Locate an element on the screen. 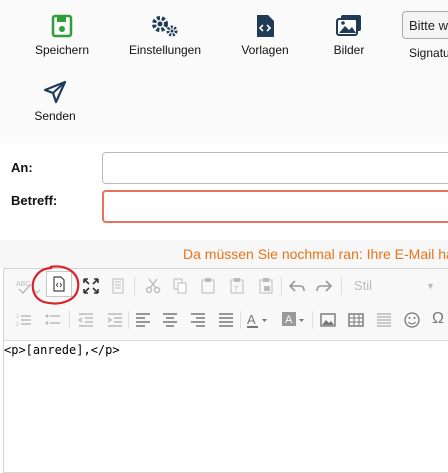 Image resolution: width=448 pixels, height=473 pixels. editor-source-text: <p>[anrede],</p> is located at coordinates (62, 350).